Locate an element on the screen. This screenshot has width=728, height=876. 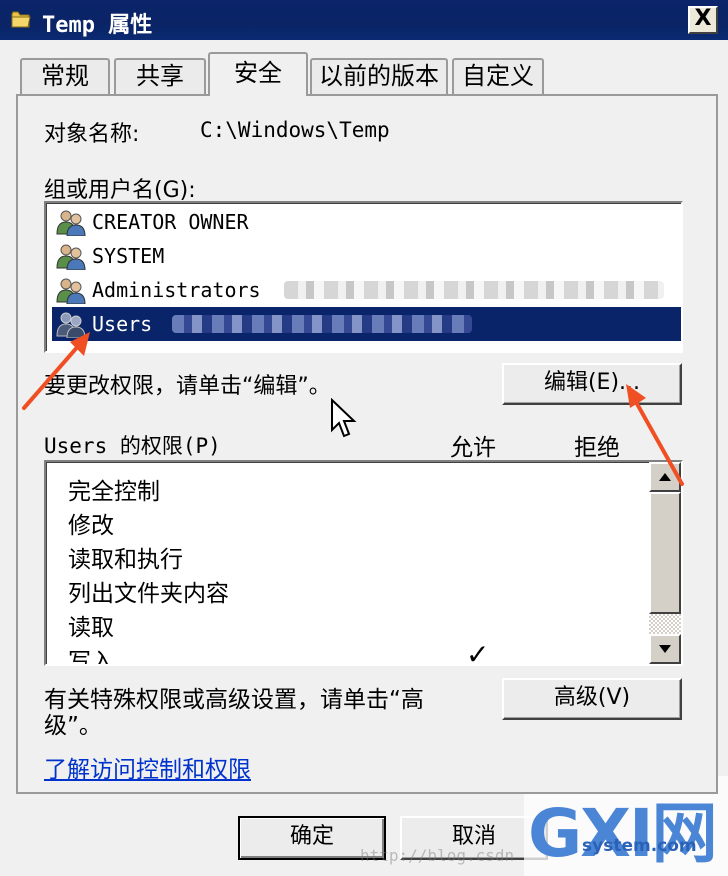
tab-security: 安全 is located at coordinates (258, 74).